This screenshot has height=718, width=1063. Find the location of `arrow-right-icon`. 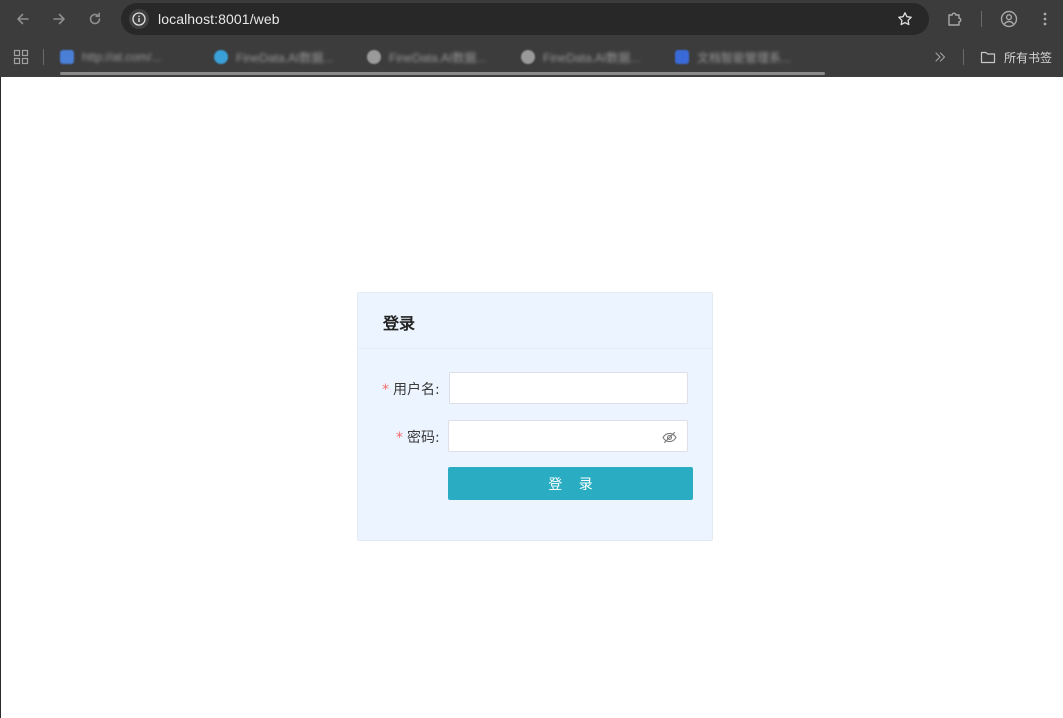

arrow-right-icon is located at coordinates (59, 19).